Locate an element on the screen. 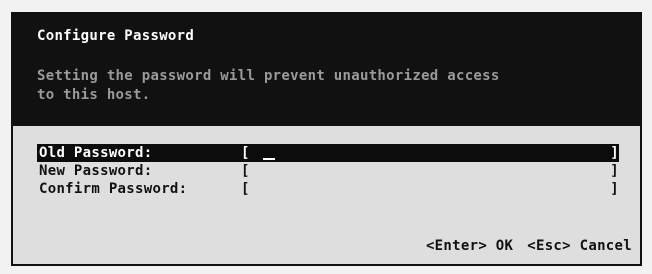 The width and height of the screenshot is (652, 274). text-cursor is located at coordinates (269, 159).